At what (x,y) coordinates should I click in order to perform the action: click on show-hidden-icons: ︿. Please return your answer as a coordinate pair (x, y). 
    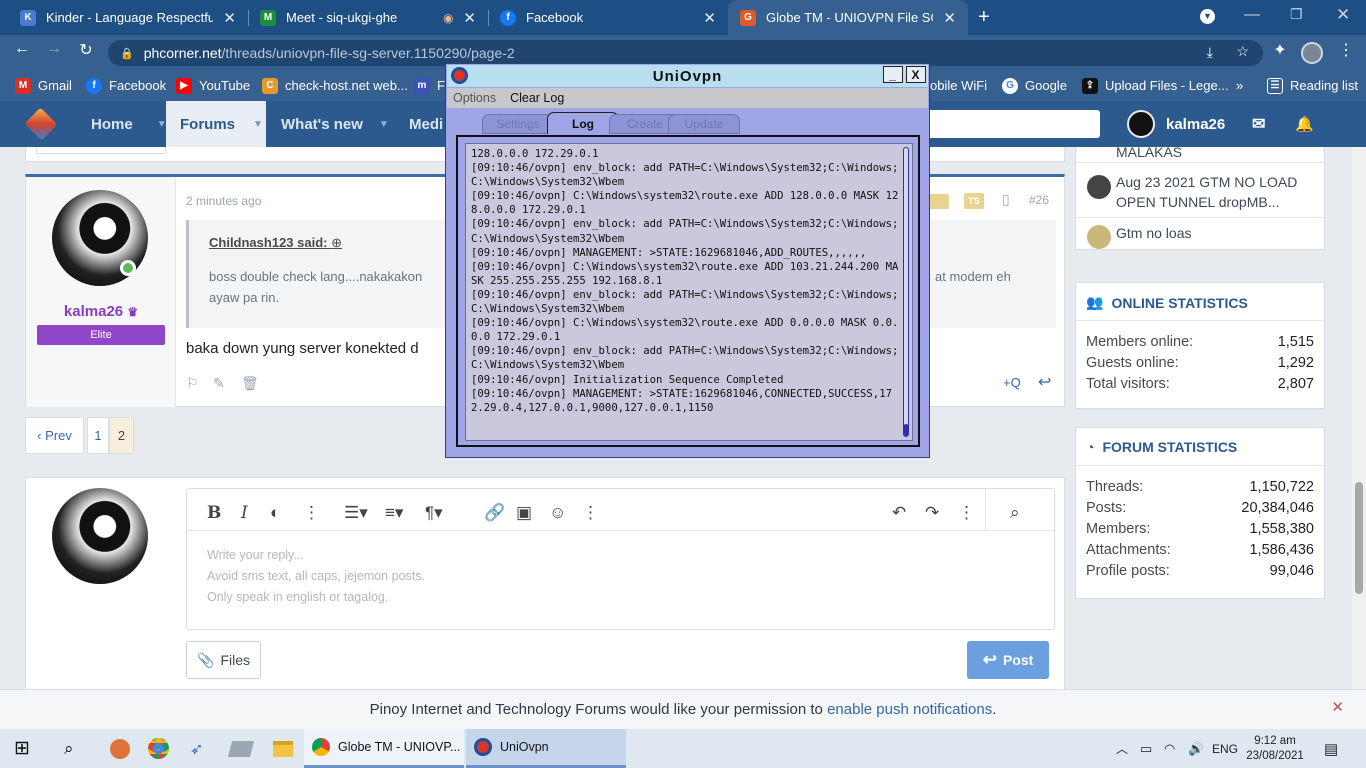
    Looking at the image, I should click on (1122, 748).